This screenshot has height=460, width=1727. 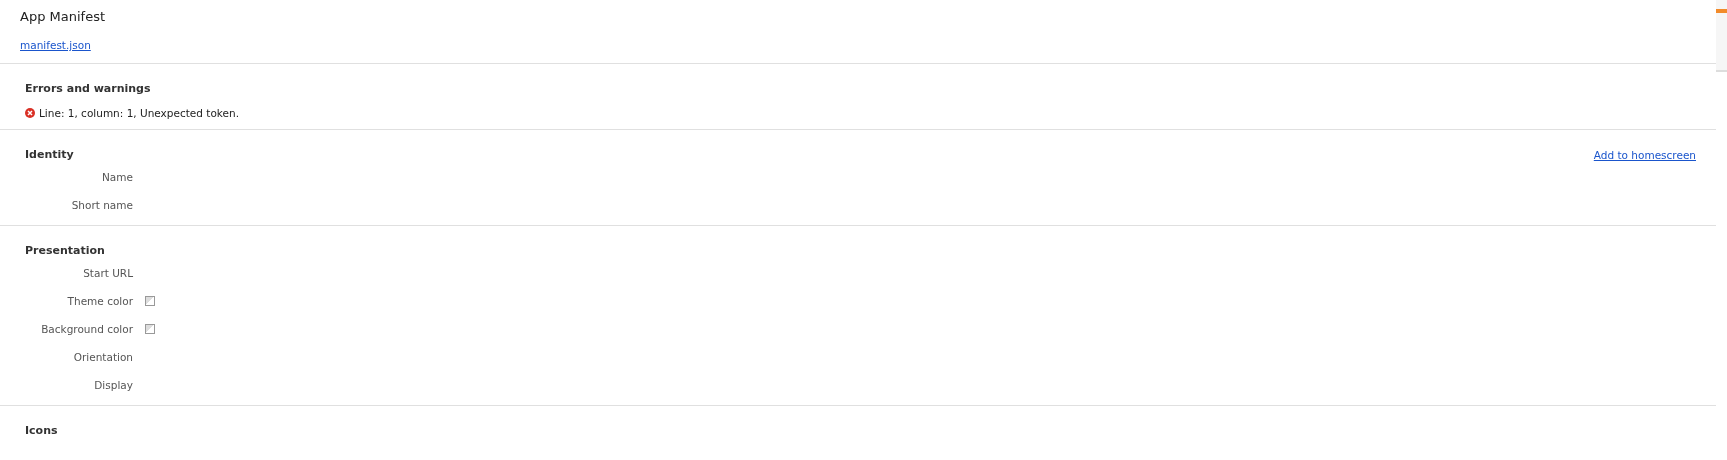 What do you see at coordinates (99, 301) in the screenshot?
I see `field-label: Theme color` at bounding box center [99, 301].